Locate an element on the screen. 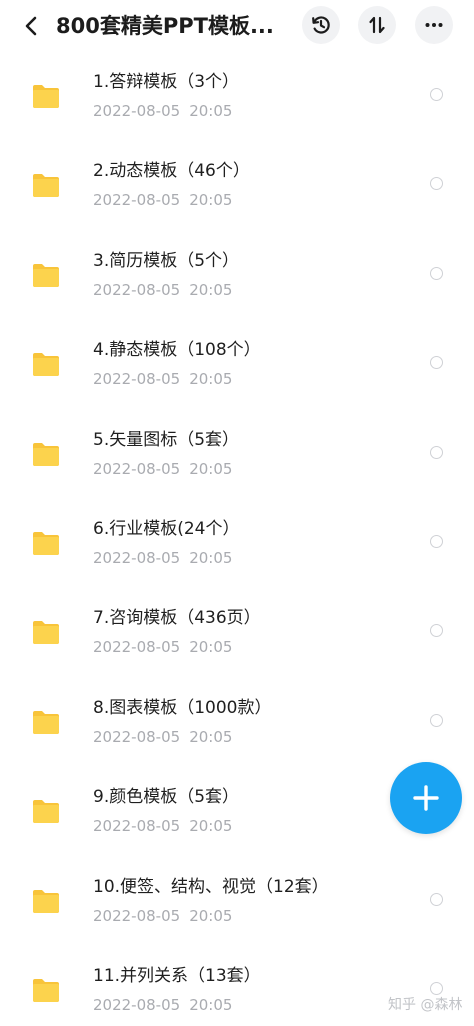  more-button is located at coordinates (434, 25).